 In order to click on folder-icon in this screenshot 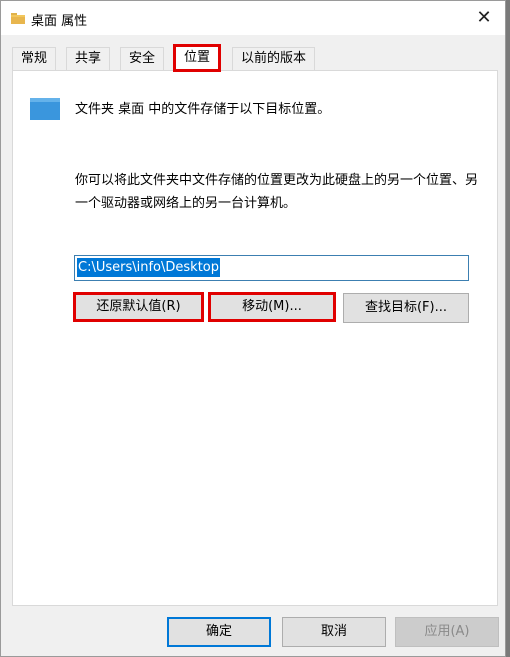, I will do `click(18, 18)`.